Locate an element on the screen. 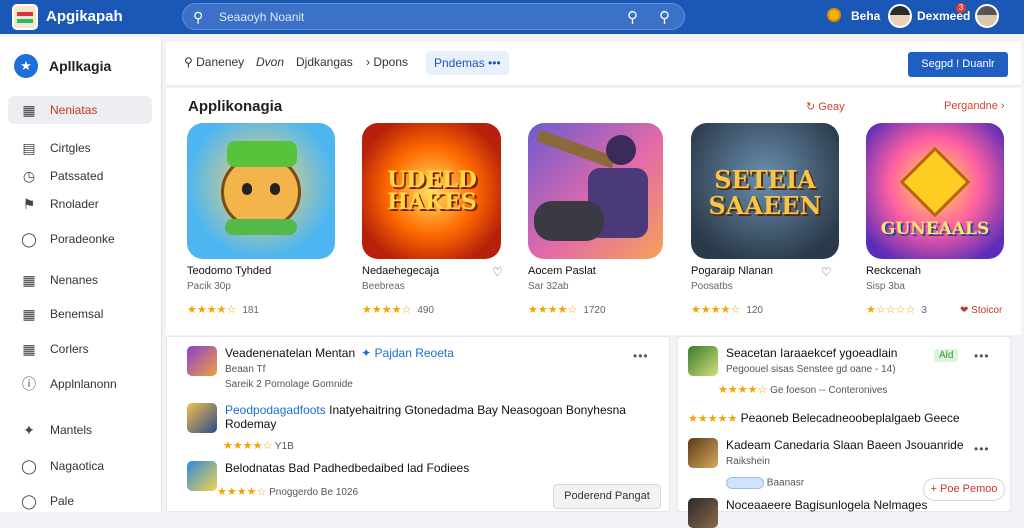  flag-icon: ⚑ is located at coordinates (29, 203).